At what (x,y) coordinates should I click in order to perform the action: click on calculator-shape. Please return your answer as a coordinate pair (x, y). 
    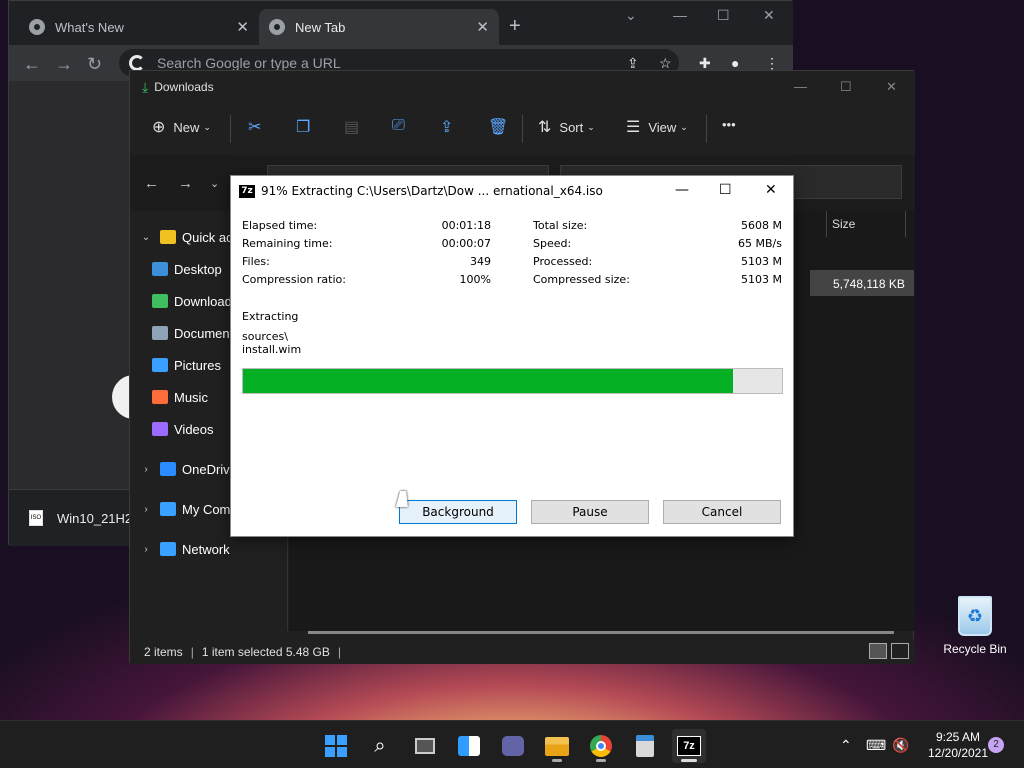
    Looking at the image, I should click on (645, 746).